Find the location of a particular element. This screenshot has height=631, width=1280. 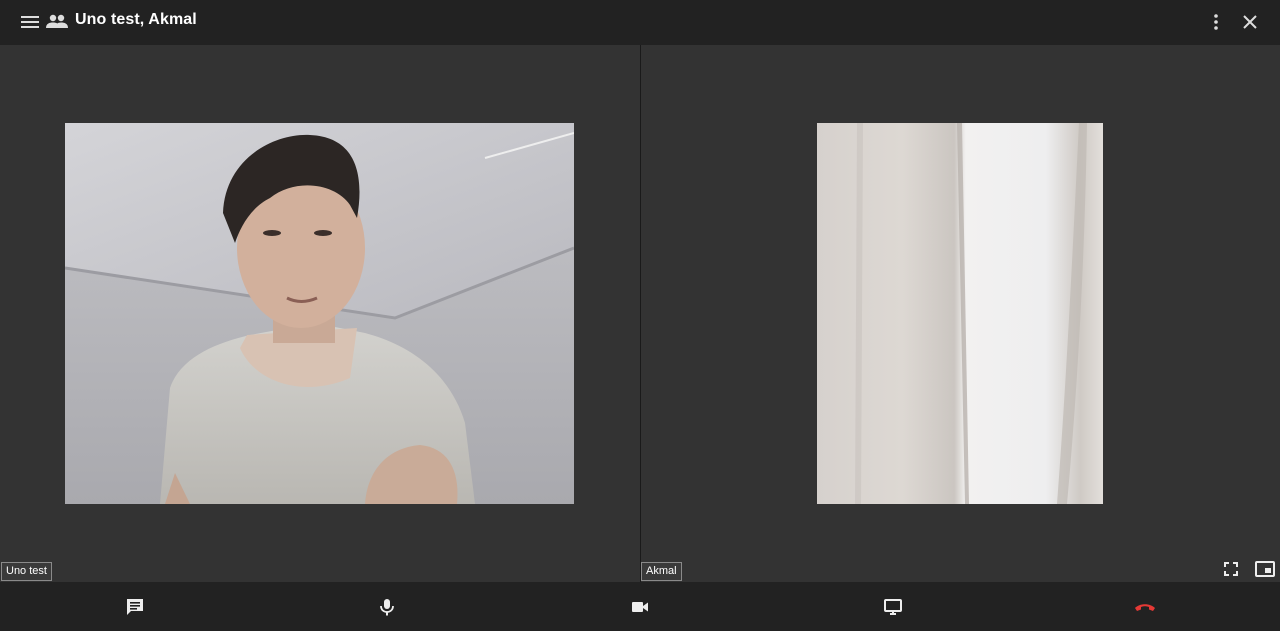

video-feed-akmal is located at coordinates (960, 313).